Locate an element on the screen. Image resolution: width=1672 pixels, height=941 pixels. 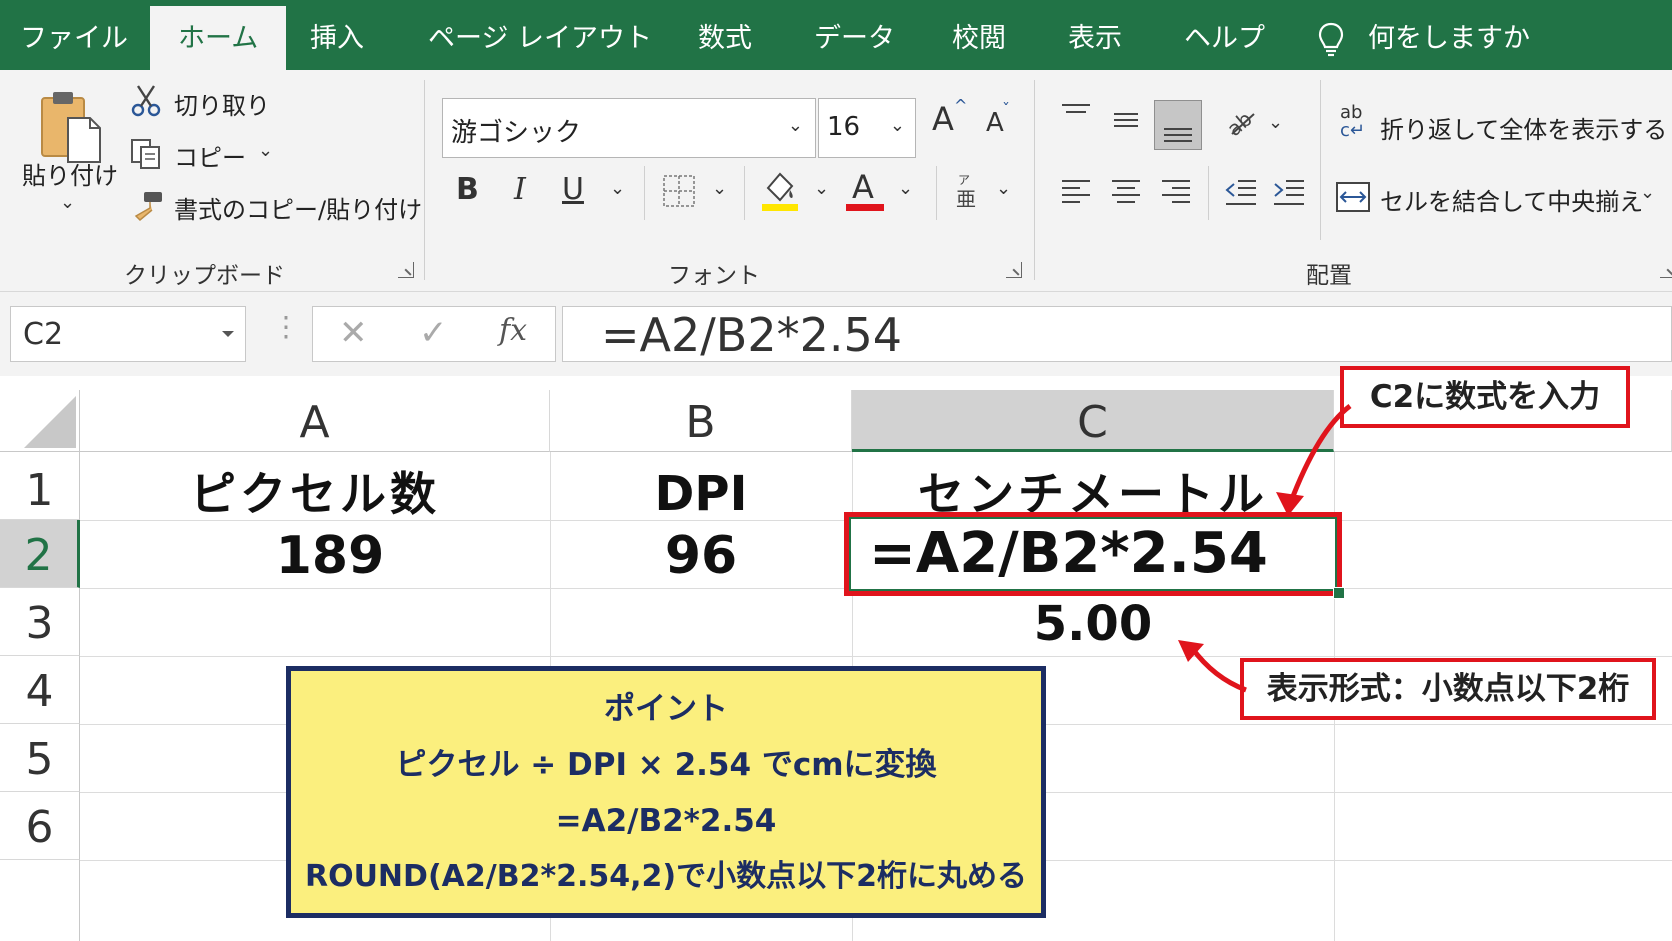
fill-color-icon is located at coordinates (780, 191).